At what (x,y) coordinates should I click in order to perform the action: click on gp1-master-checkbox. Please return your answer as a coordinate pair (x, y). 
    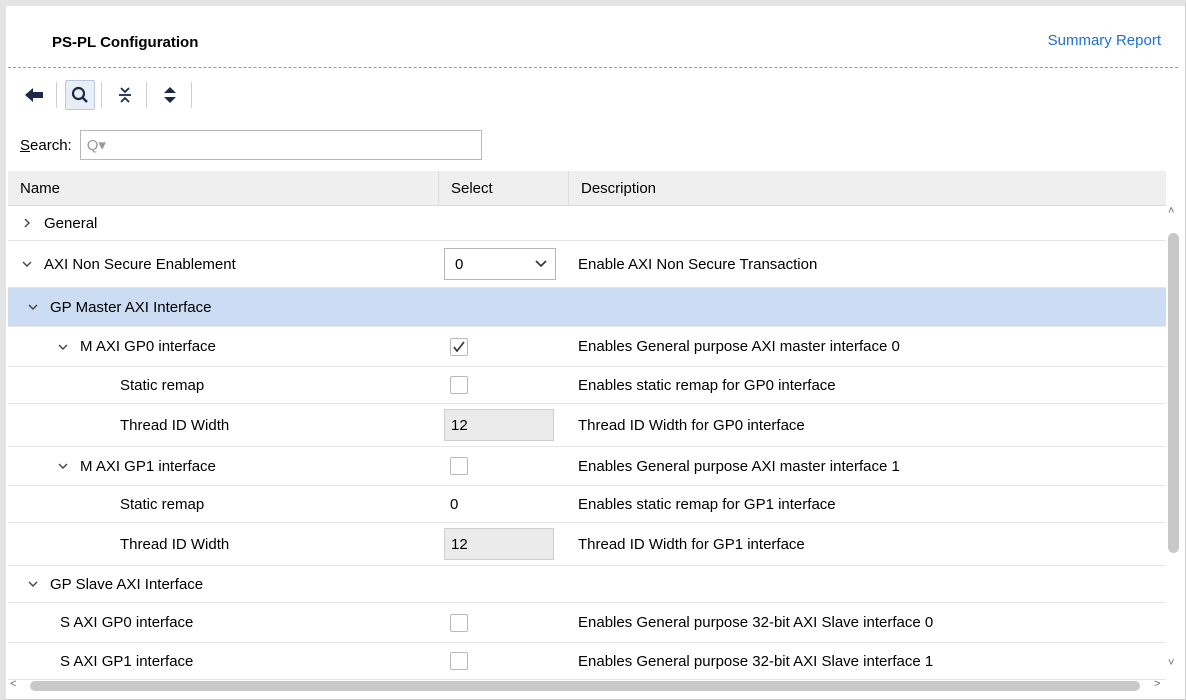
    Looking at the image, I should click on (459, 466).